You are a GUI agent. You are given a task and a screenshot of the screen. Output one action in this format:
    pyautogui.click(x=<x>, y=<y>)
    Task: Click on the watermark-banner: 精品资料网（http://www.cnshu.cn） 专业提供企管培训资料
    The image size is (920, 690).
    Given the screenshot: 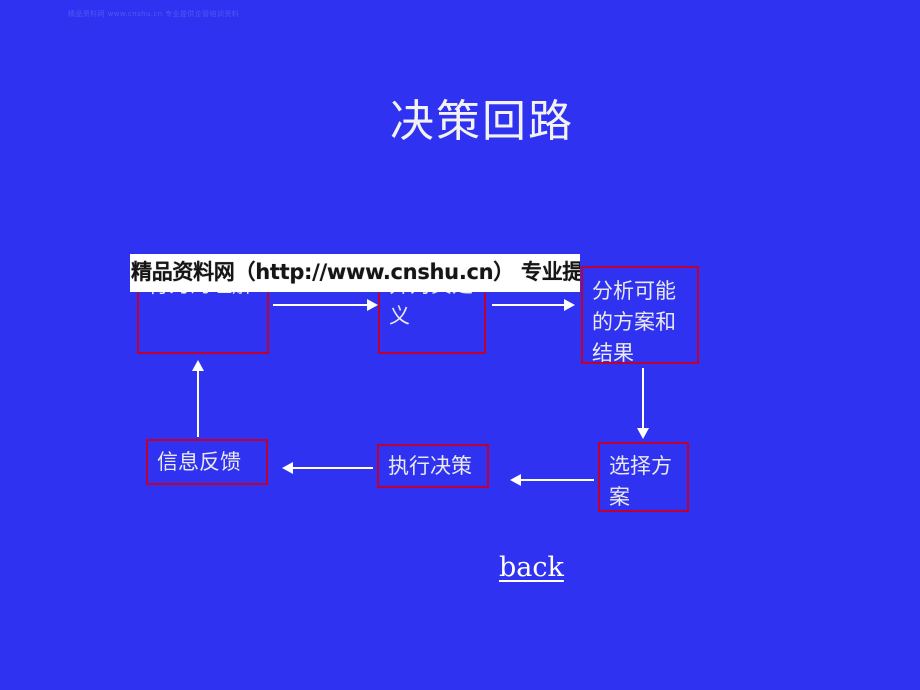 What is the action you would take?
    pyautogui.click(x=355, y=273)
    